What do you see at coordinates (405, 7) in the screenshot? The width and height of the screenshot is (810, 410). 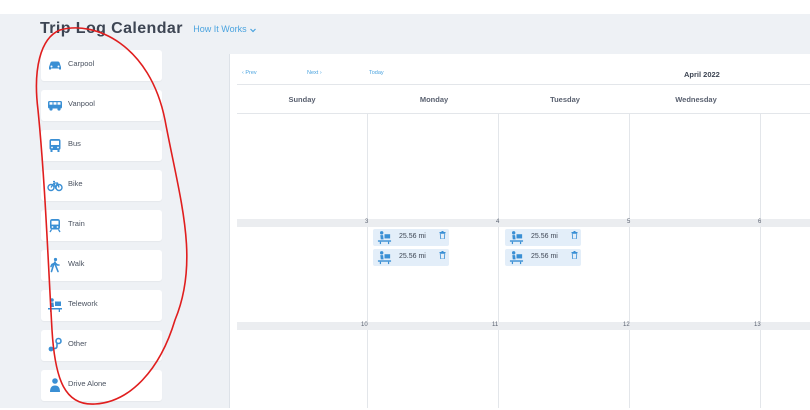 I see `cropped-top-text` at bounding box center [405, 7].